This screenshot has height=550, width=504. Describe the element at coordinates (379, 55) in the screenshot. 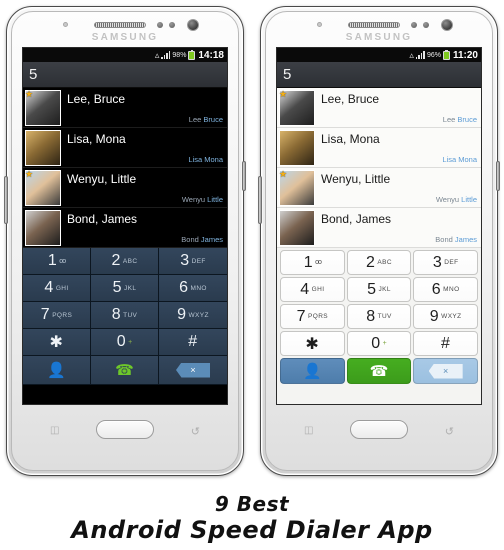

I see `status-bar: ▵ 96% 11:20` at that location.